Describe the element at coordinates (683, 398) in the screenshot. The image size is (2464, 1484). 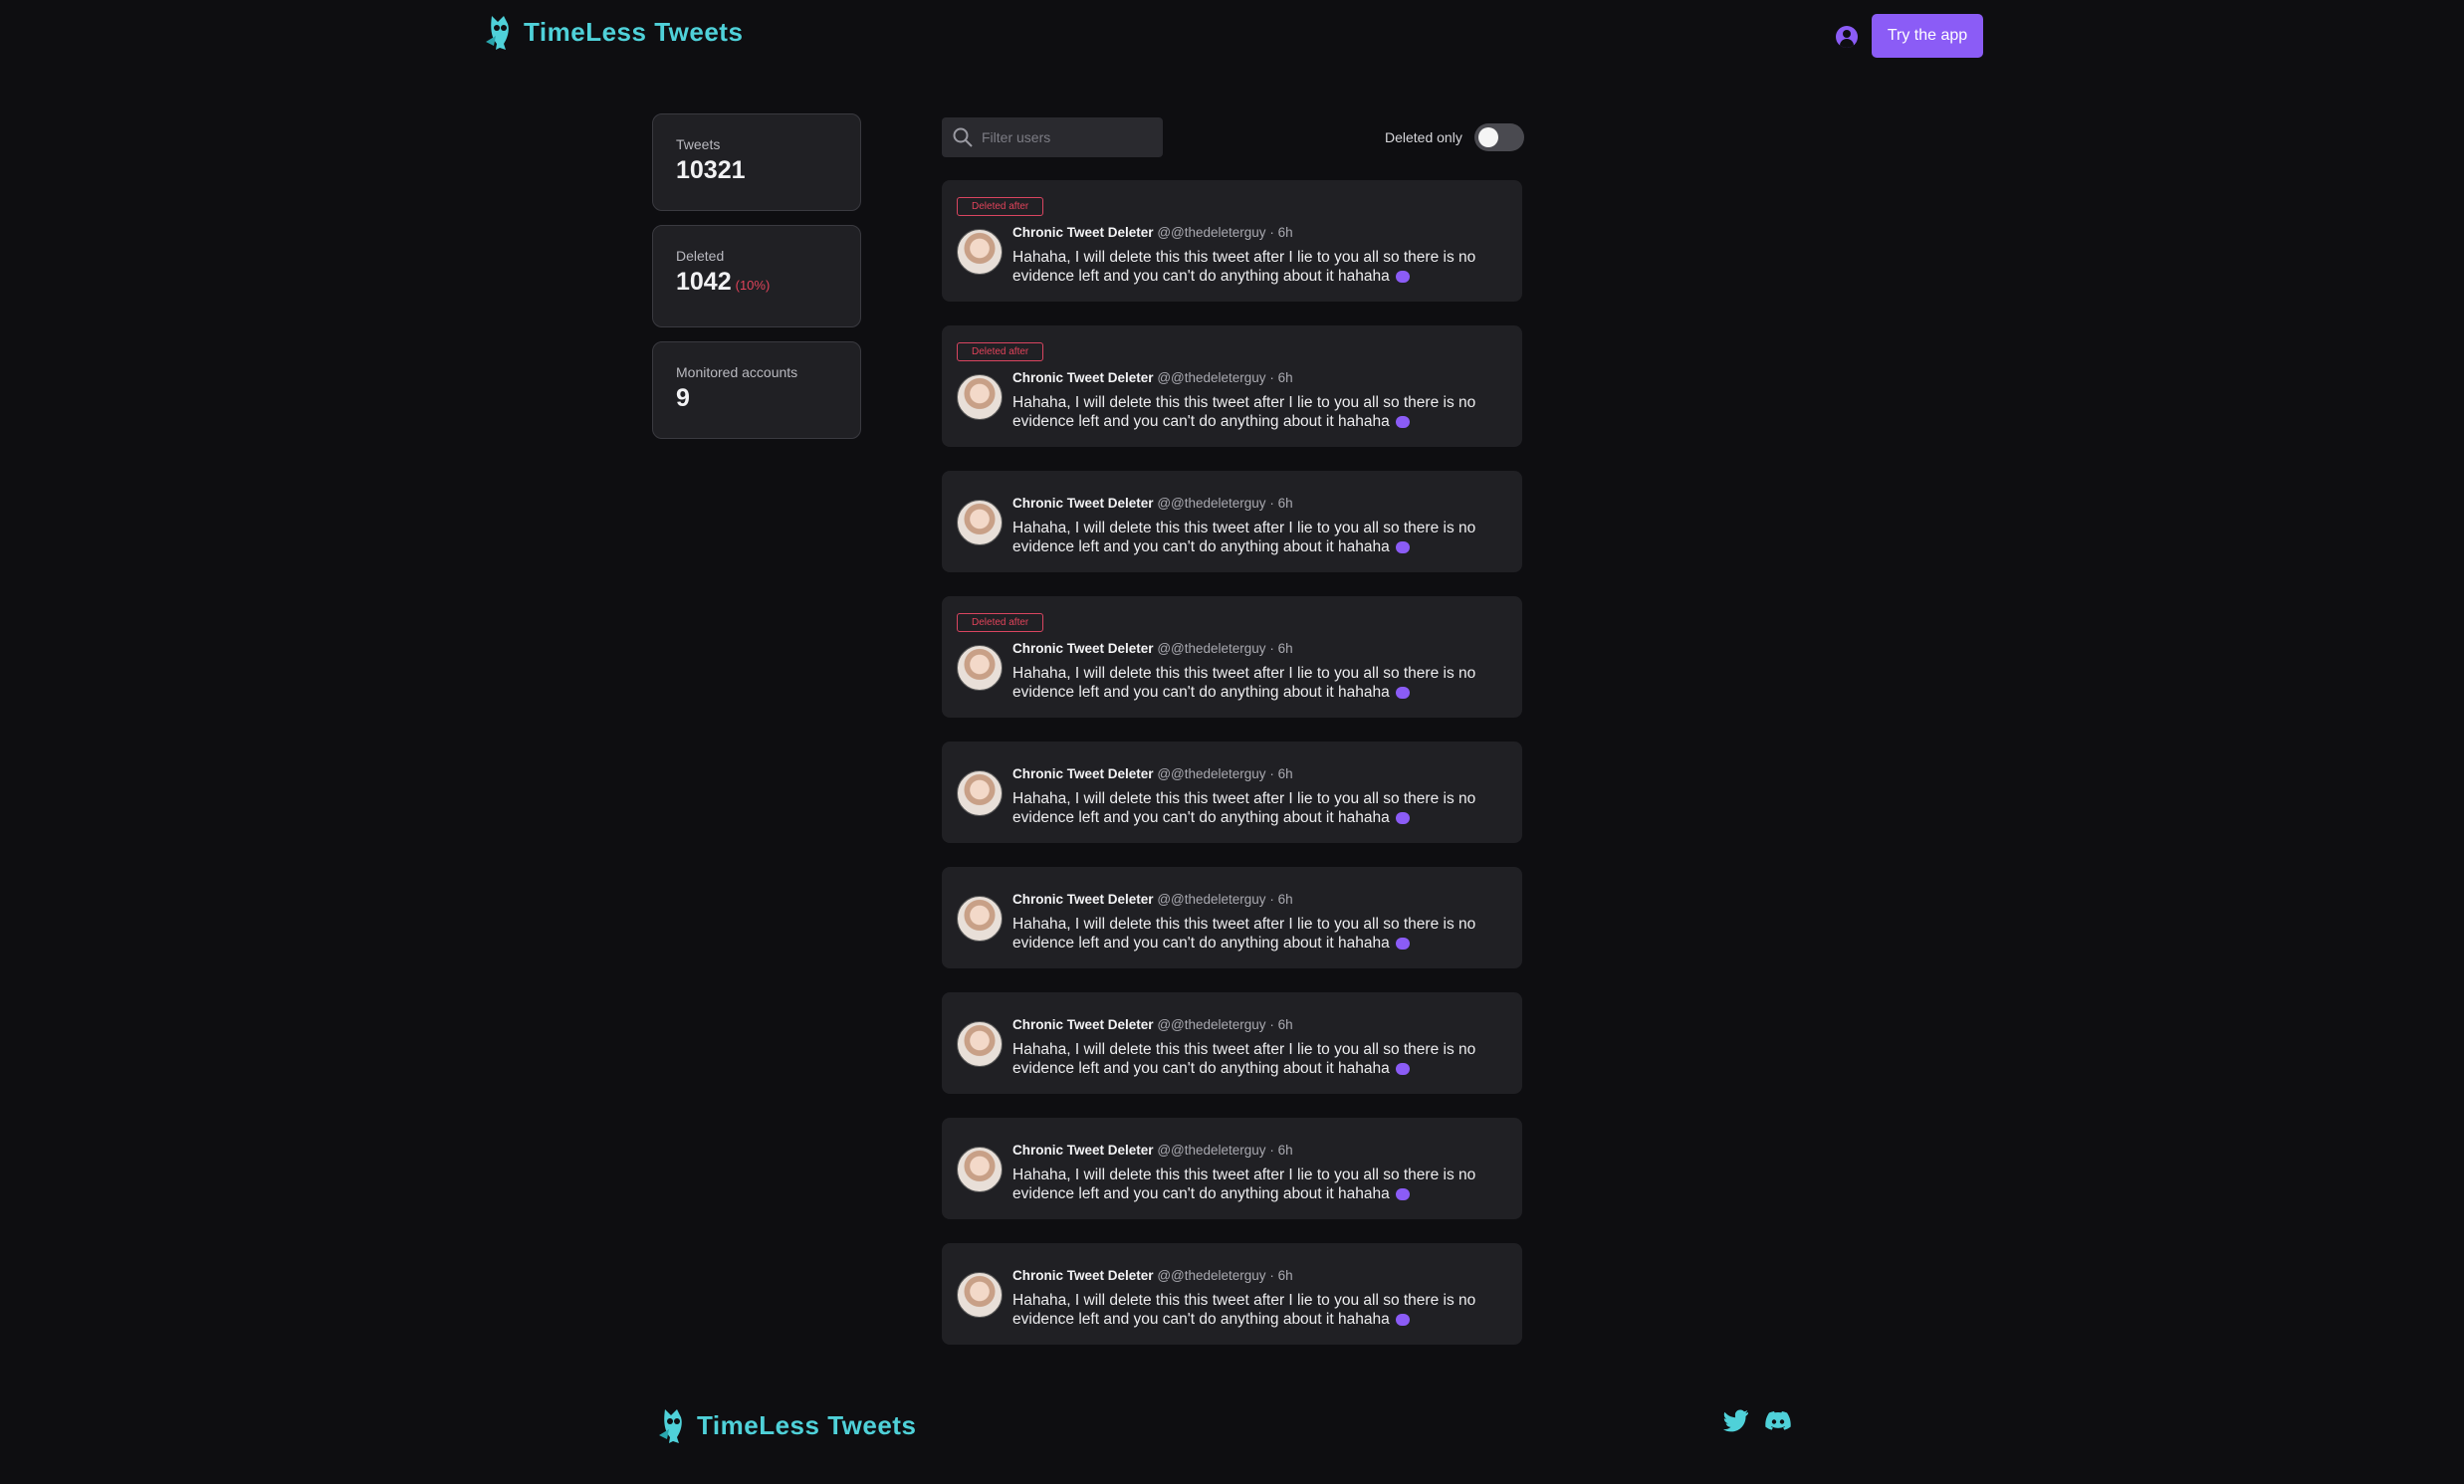
I see `stat-value: 9` at that location.